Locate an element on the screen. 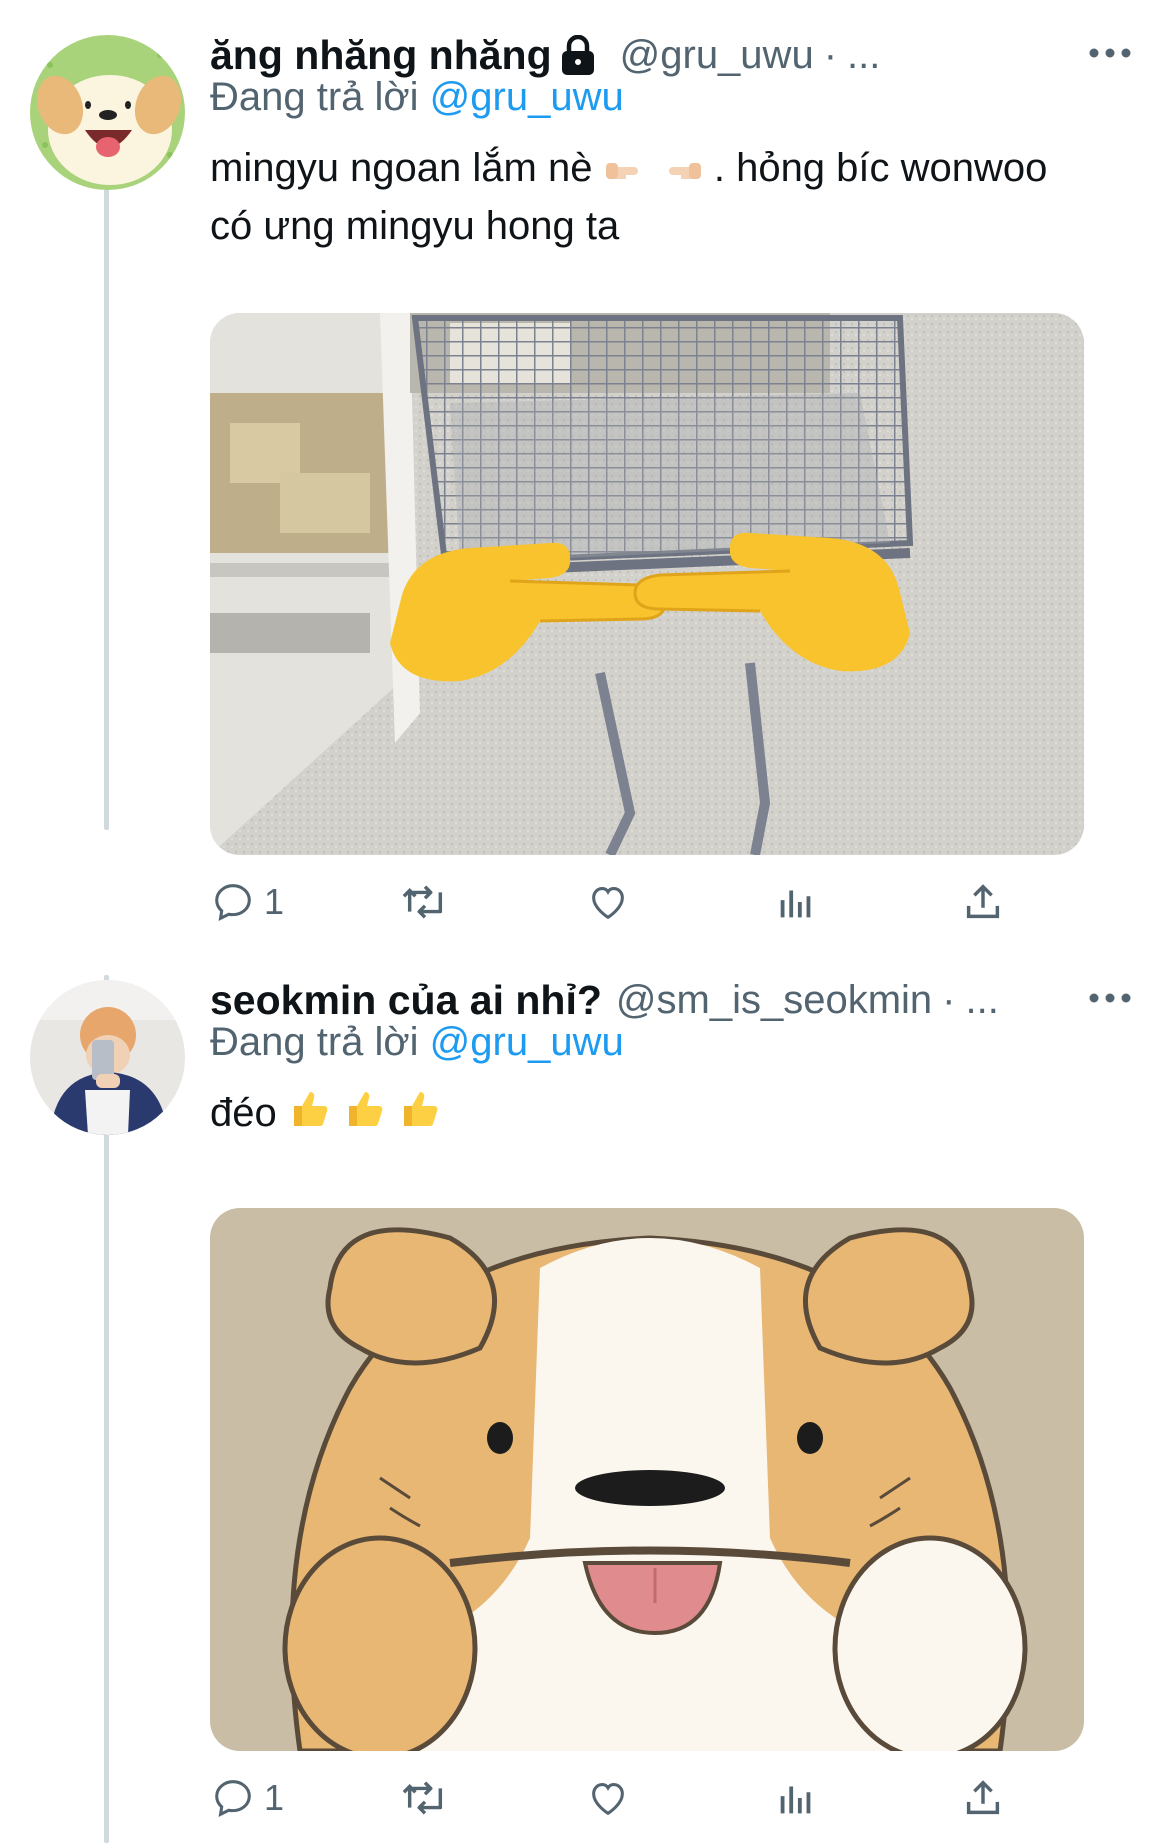 The height and width of the screenshot is (1843, 1170). user-handle: @gru_uwu is located at coordinates (717, 55).